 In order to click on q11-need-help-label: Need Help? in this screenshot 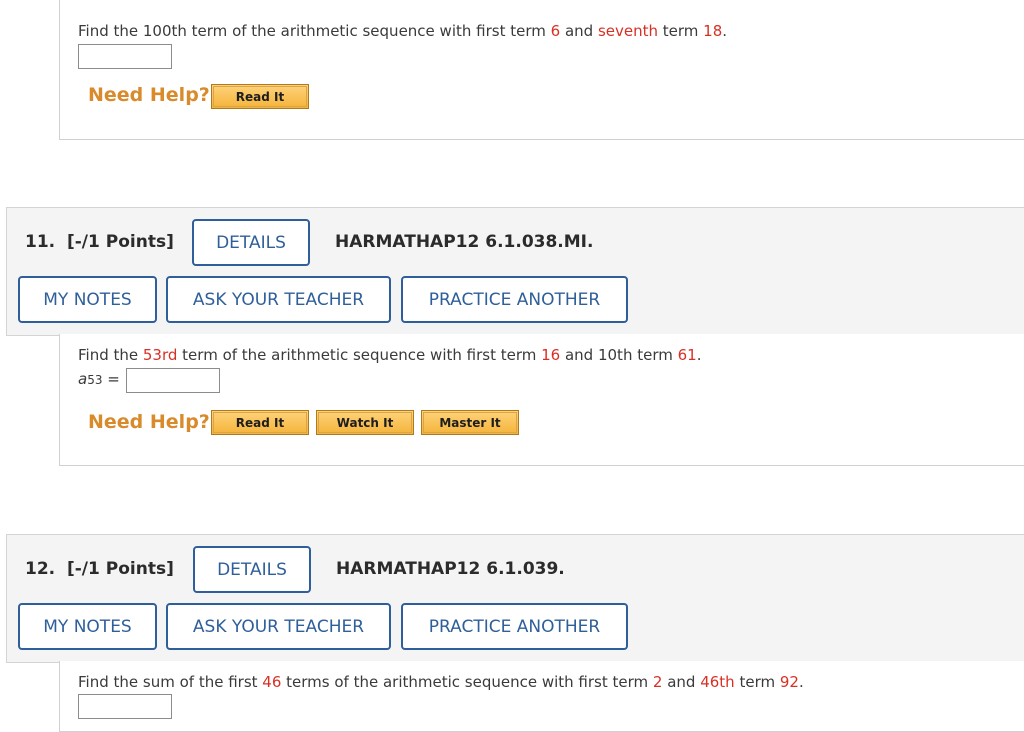, I will do `click(149, 422)`.